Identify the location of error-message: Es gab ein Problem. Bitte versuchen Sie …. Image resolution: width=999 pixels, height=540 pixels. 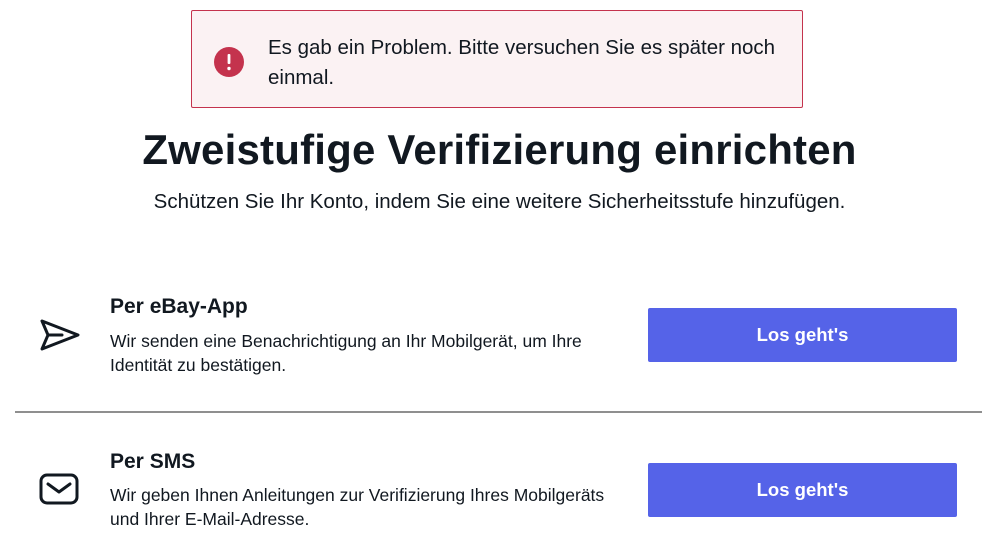
(522, 62).